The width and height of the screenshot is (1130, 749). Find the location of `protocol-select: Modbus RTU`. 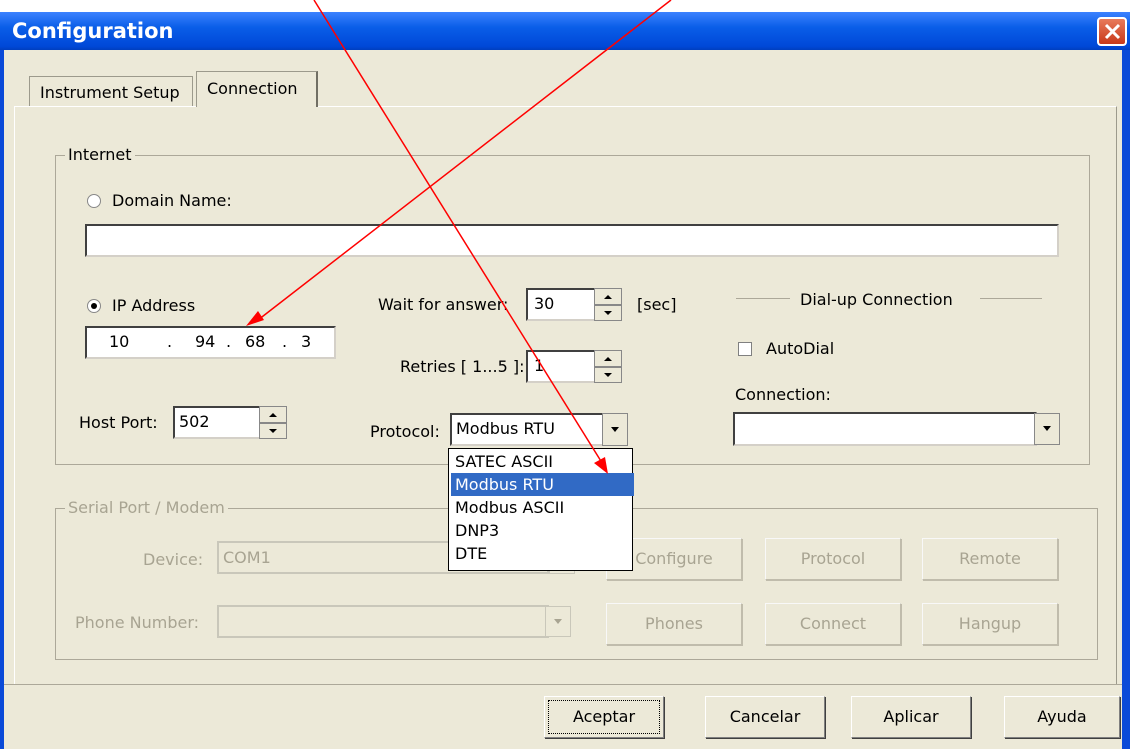

protocol-select: Modbus RTU is located at coordinates (528, 429).